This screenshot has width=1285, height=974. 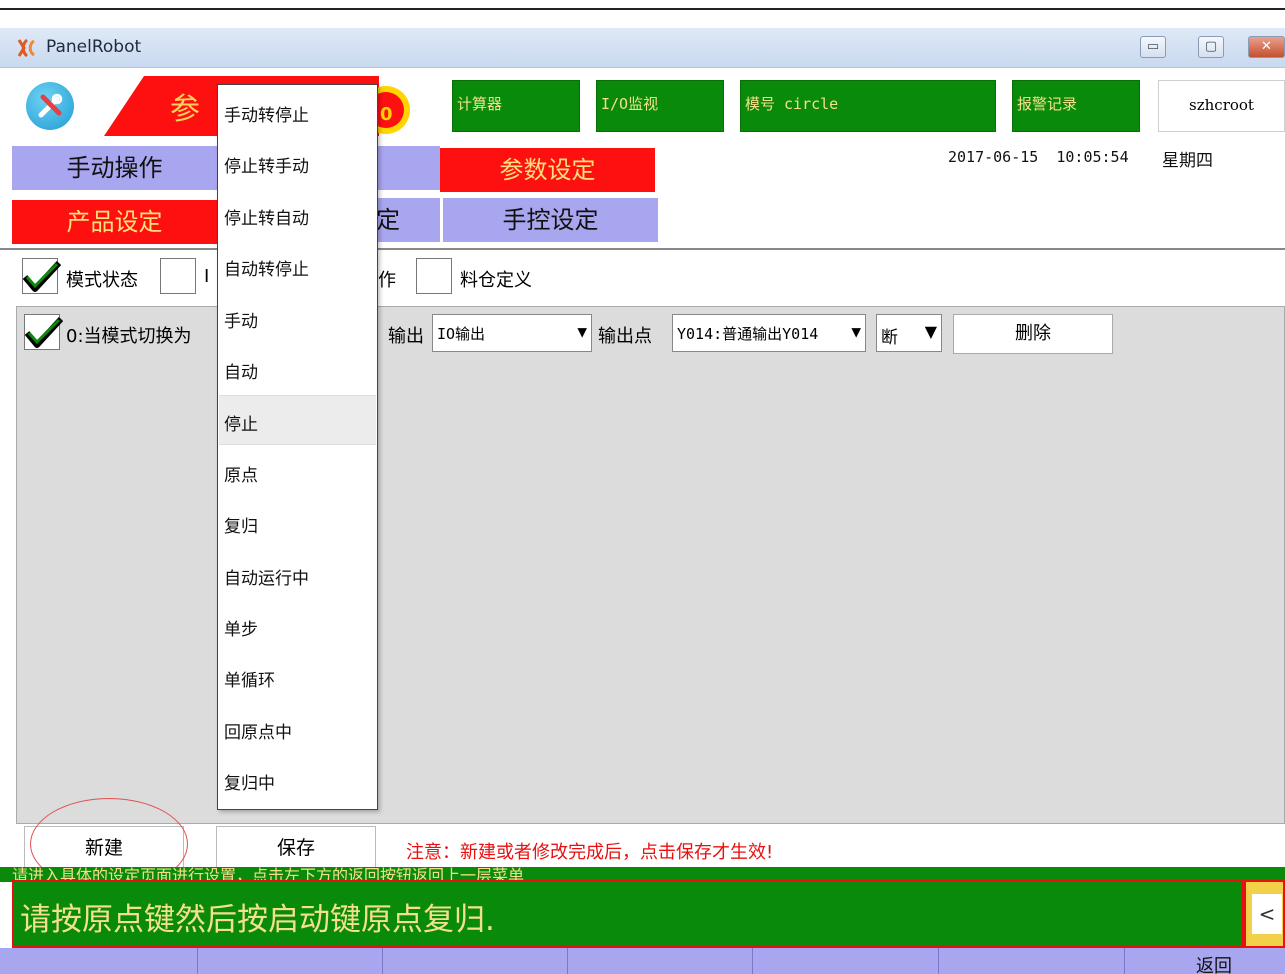 I want to click on io-label: I, so click(x=207, y=276).